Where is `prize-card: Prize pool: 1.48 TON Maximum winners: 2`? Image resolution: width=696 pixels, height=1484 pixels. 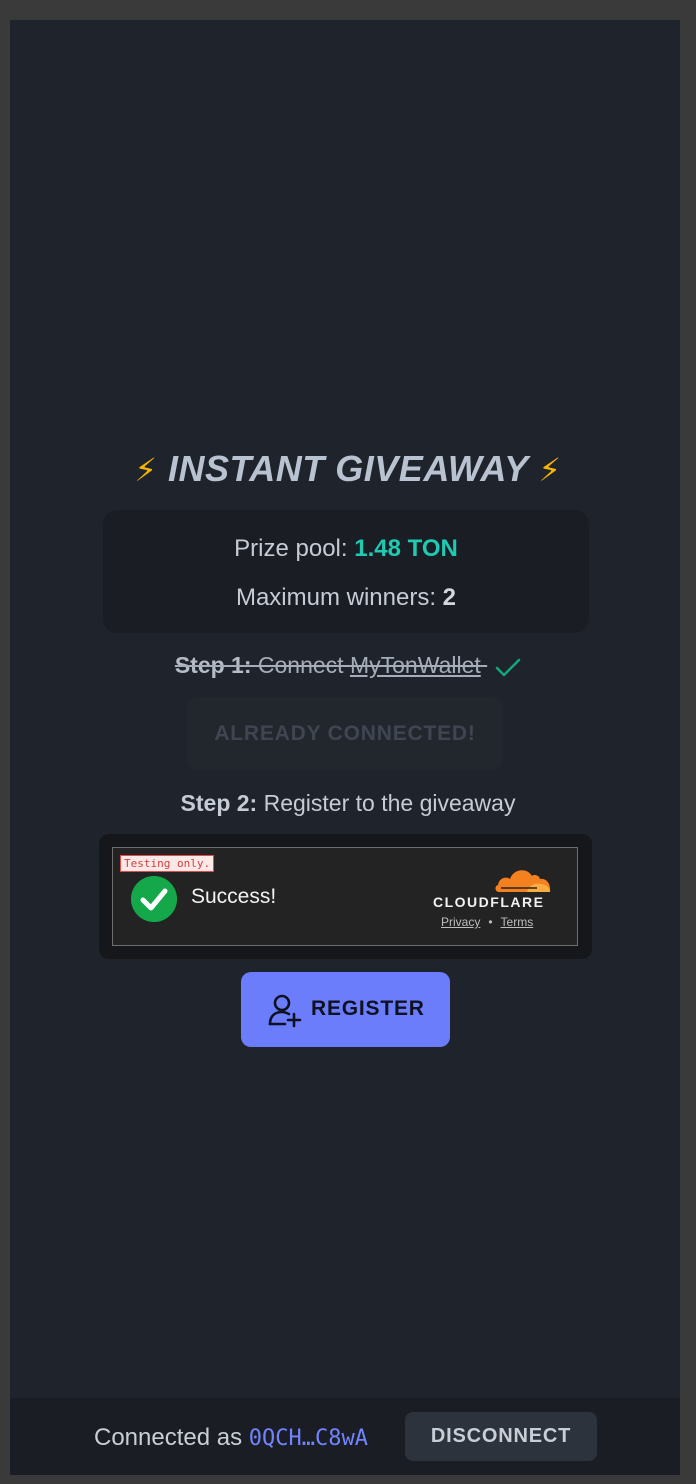
prize-card: Prize pool: 1.48 TON Maximum winners: 2 is located at coordinates (346, 571).